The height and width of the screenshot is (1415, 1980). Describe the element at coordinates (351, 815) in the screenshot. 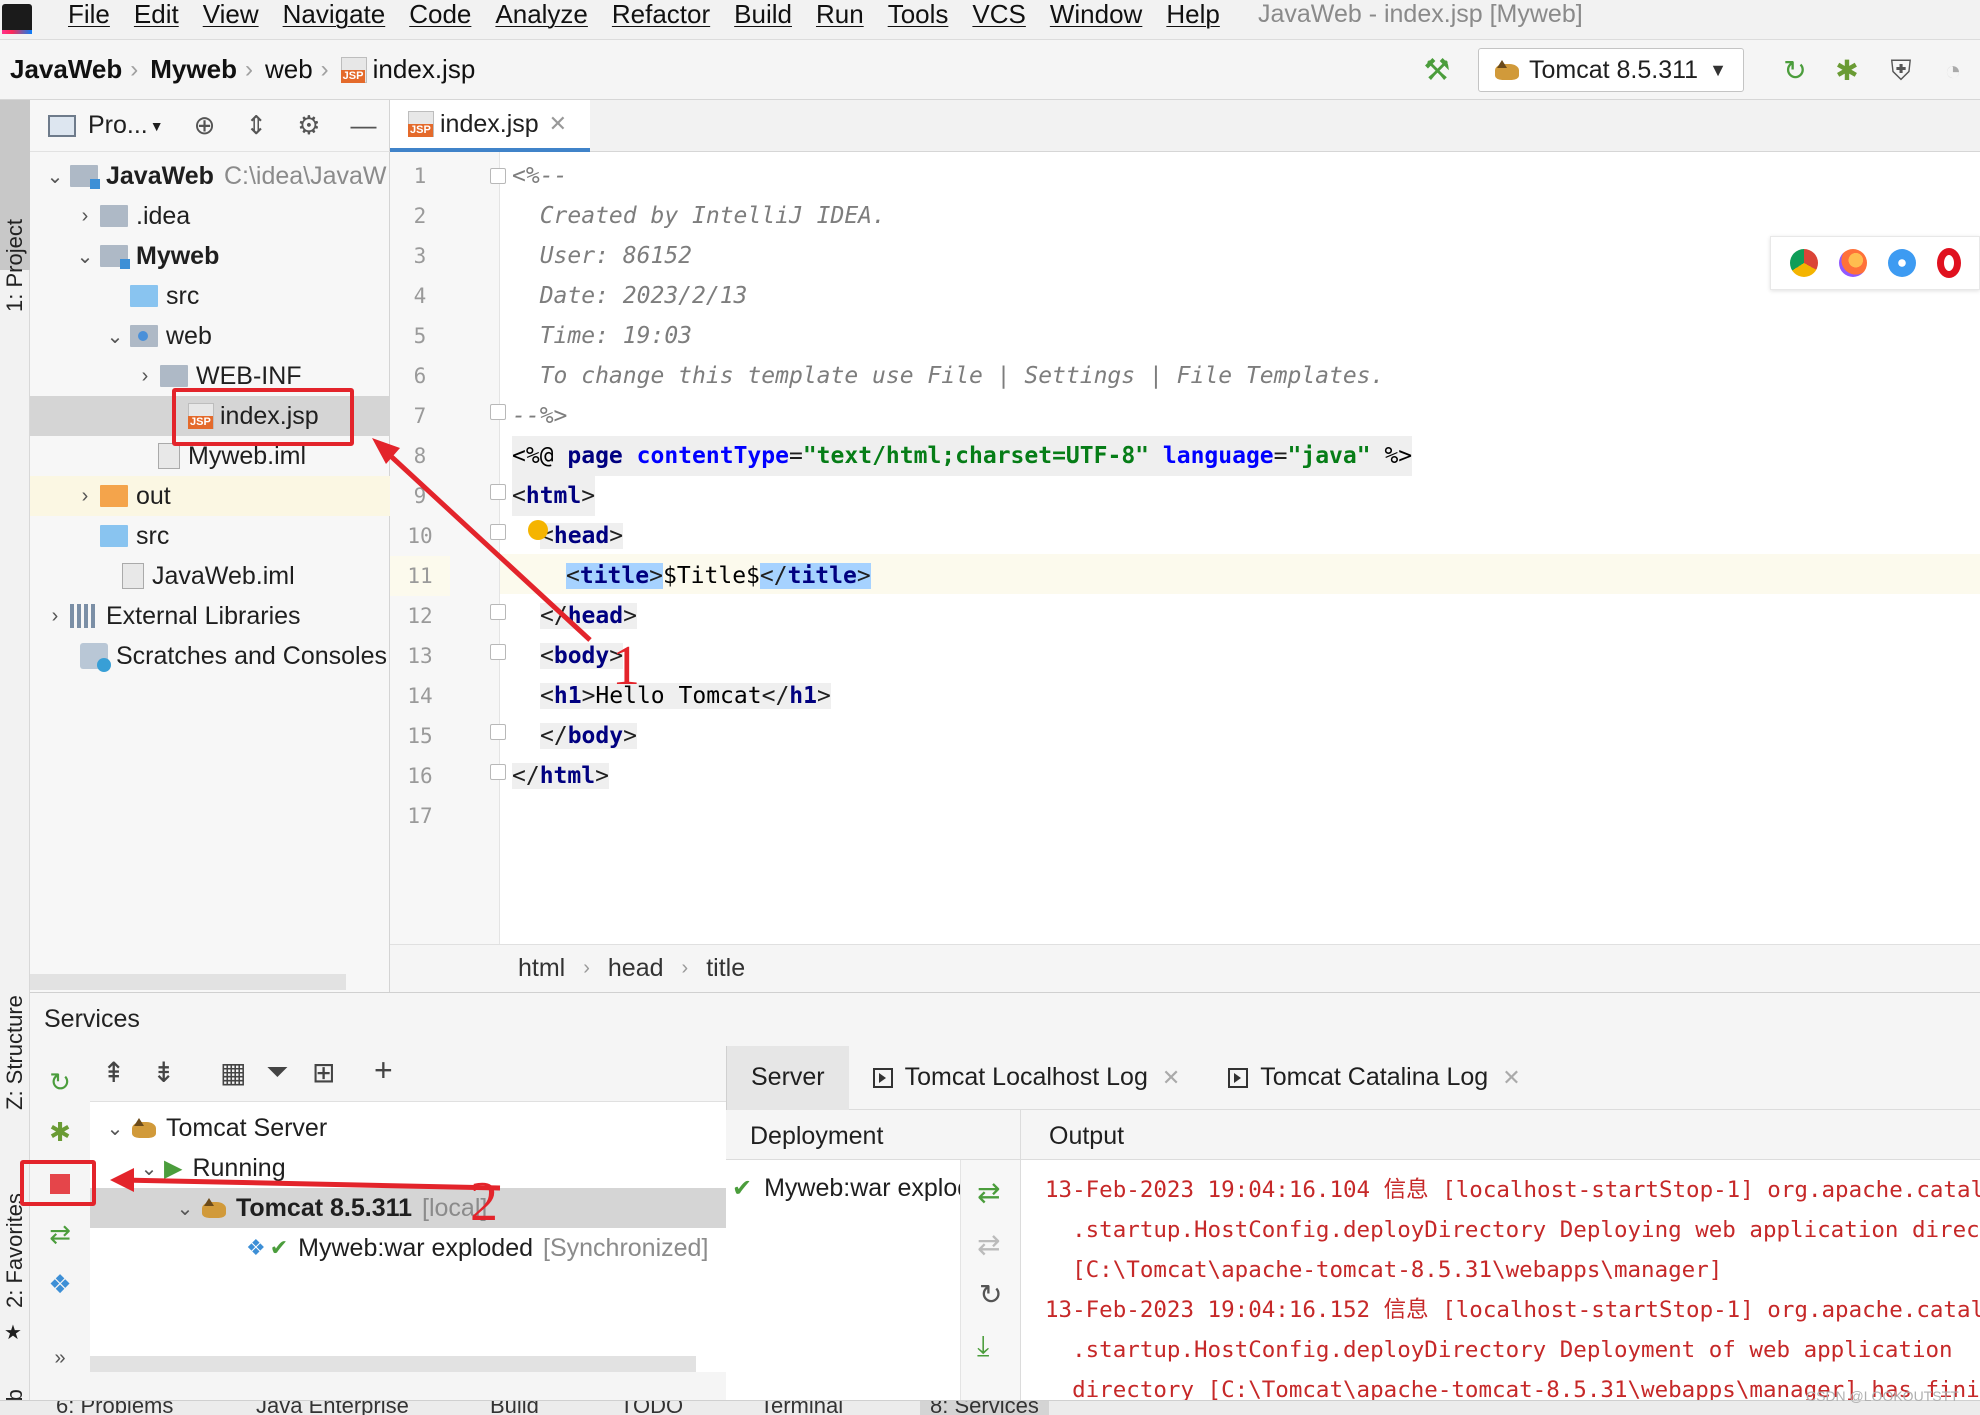

I see `annotation-arrows` at that location.